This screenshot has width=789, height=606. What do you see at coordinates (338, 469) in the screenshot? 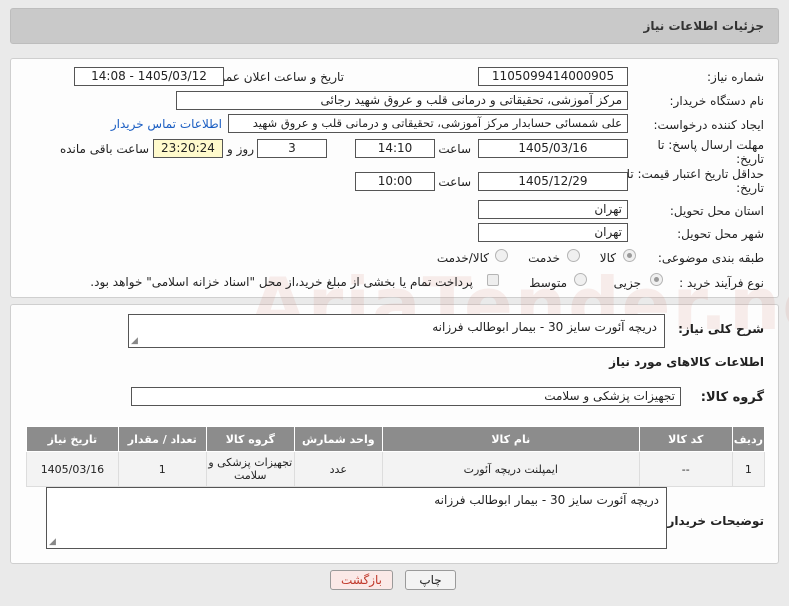
I see `cell-unit: عدد` at bounding box center [338, 469].